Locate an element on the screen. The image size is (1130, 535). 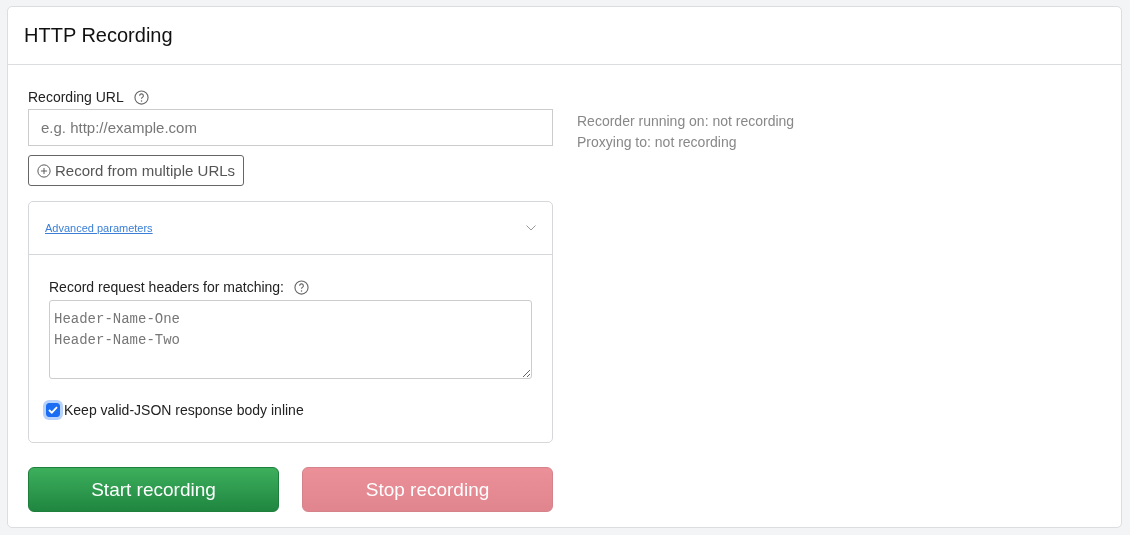
status-text: Recorder running on: not recording is located at coordinates (686, 121).